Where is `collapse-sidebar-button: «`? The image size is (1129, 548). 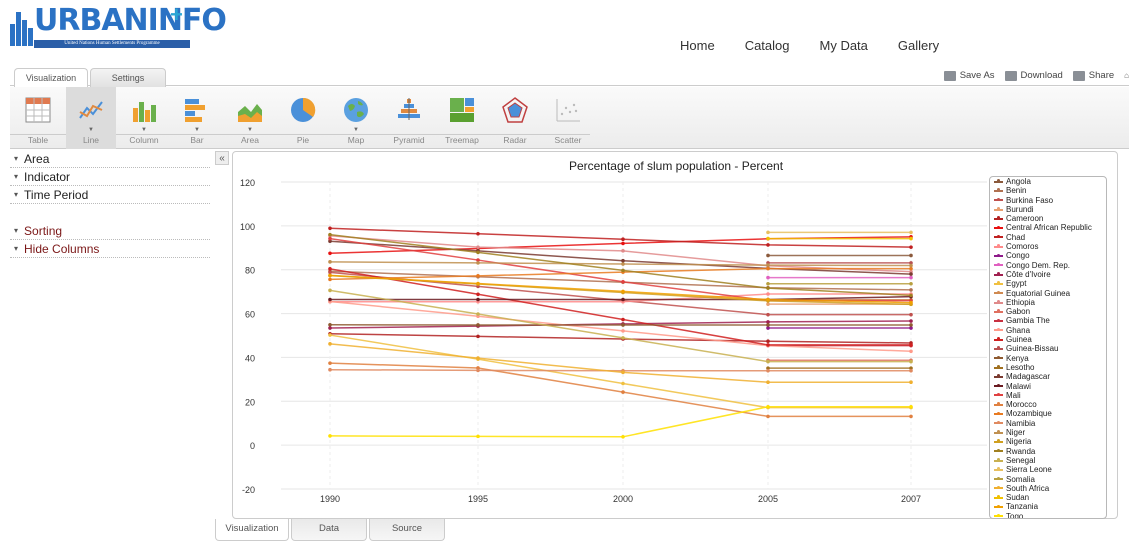 collapse-sidebar-button: « is located at coordinates (222, 158).